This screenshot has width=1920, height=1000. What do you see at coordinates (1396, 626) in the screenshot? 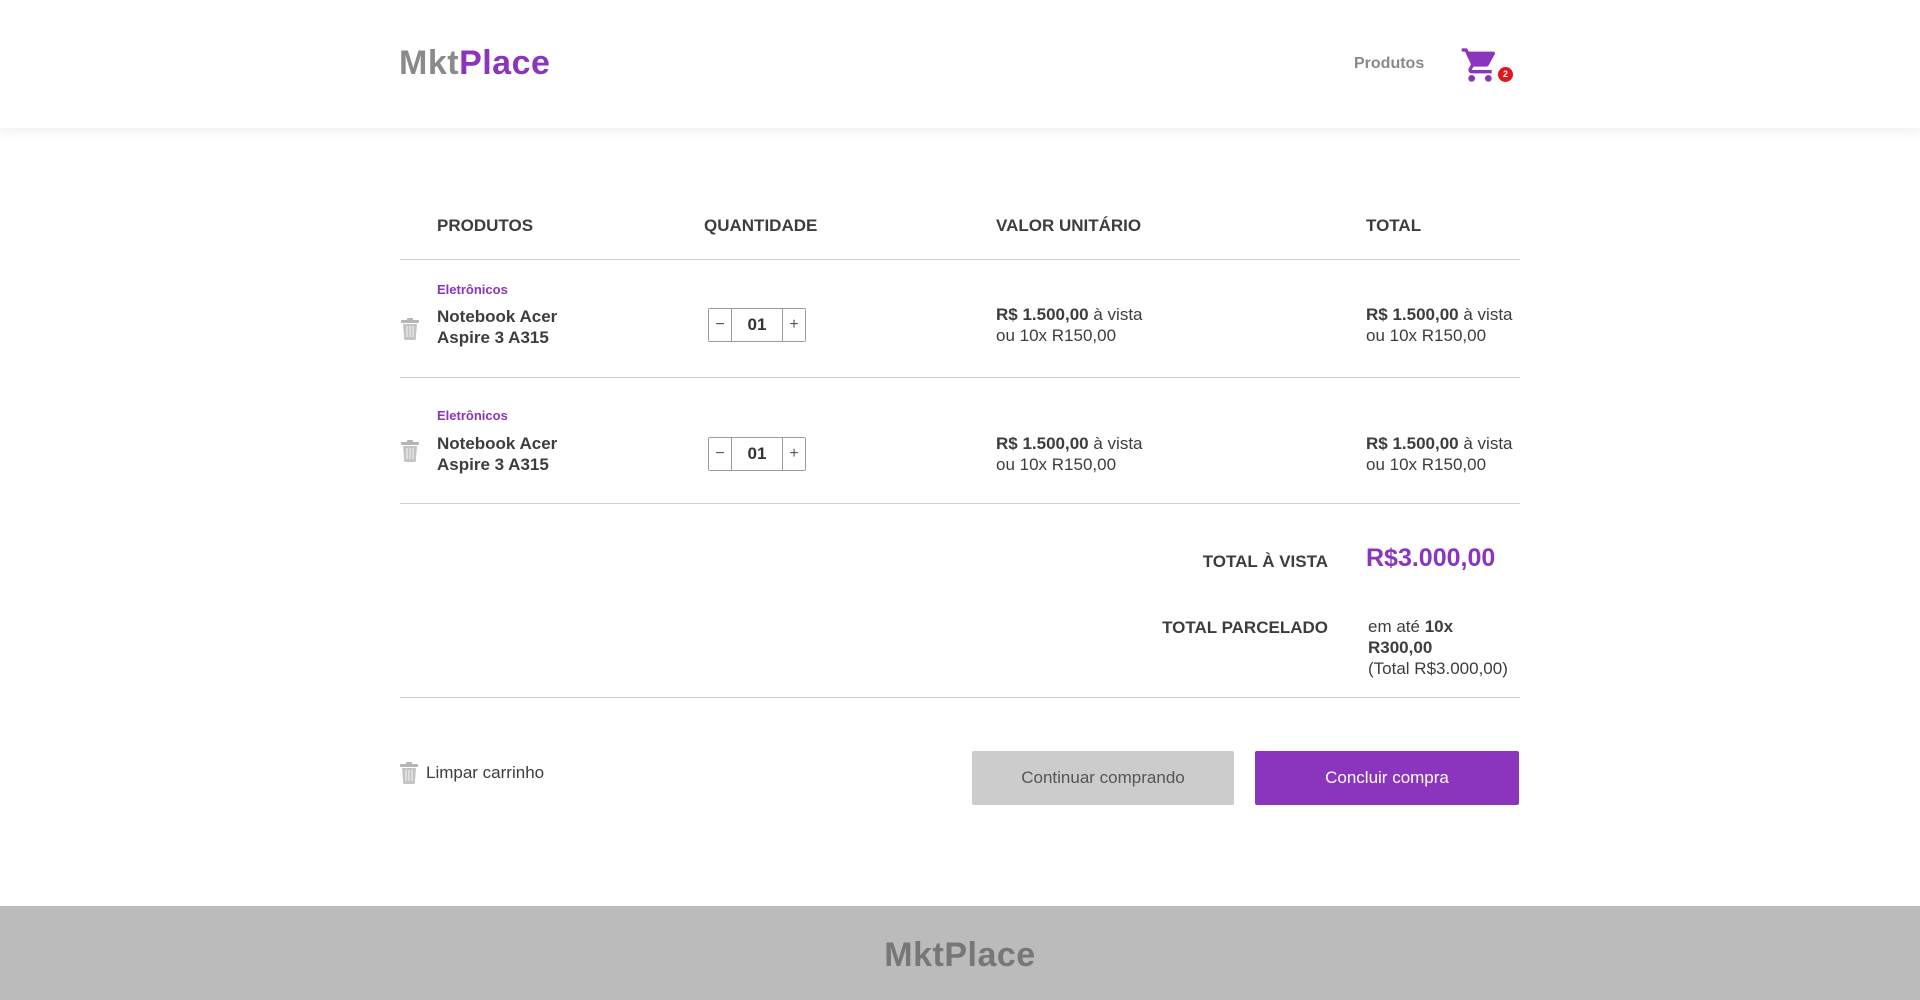
I see `parcelado-prefix: em até` at bounding box center [1396, 626].